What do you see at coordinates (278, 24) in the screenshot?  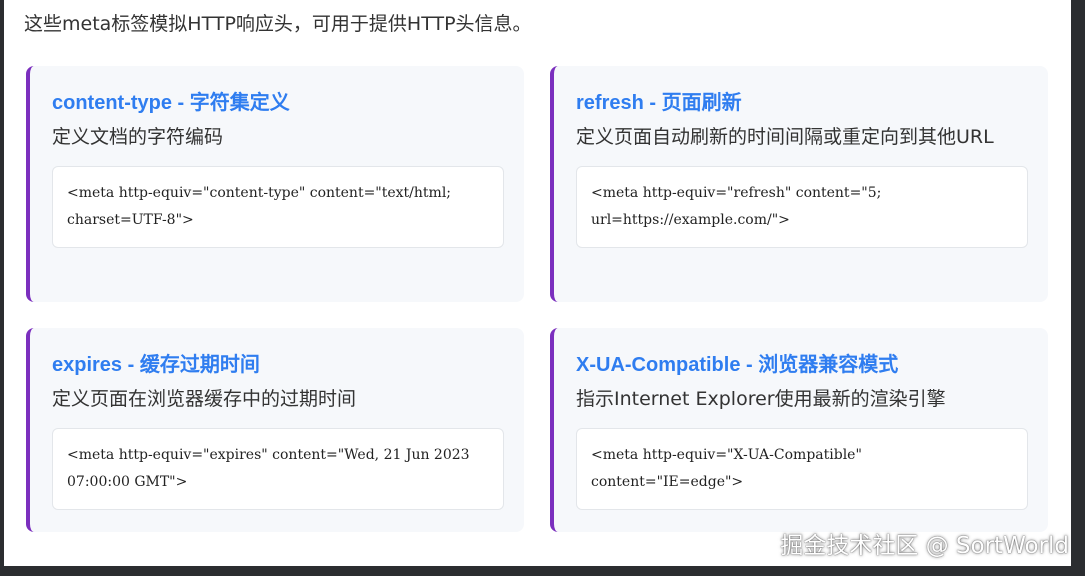 I see `intro-text: 这些meta标签模拟HTTP响应头，可用于提供HTTP头信息。` at bounding box center [278, 24].